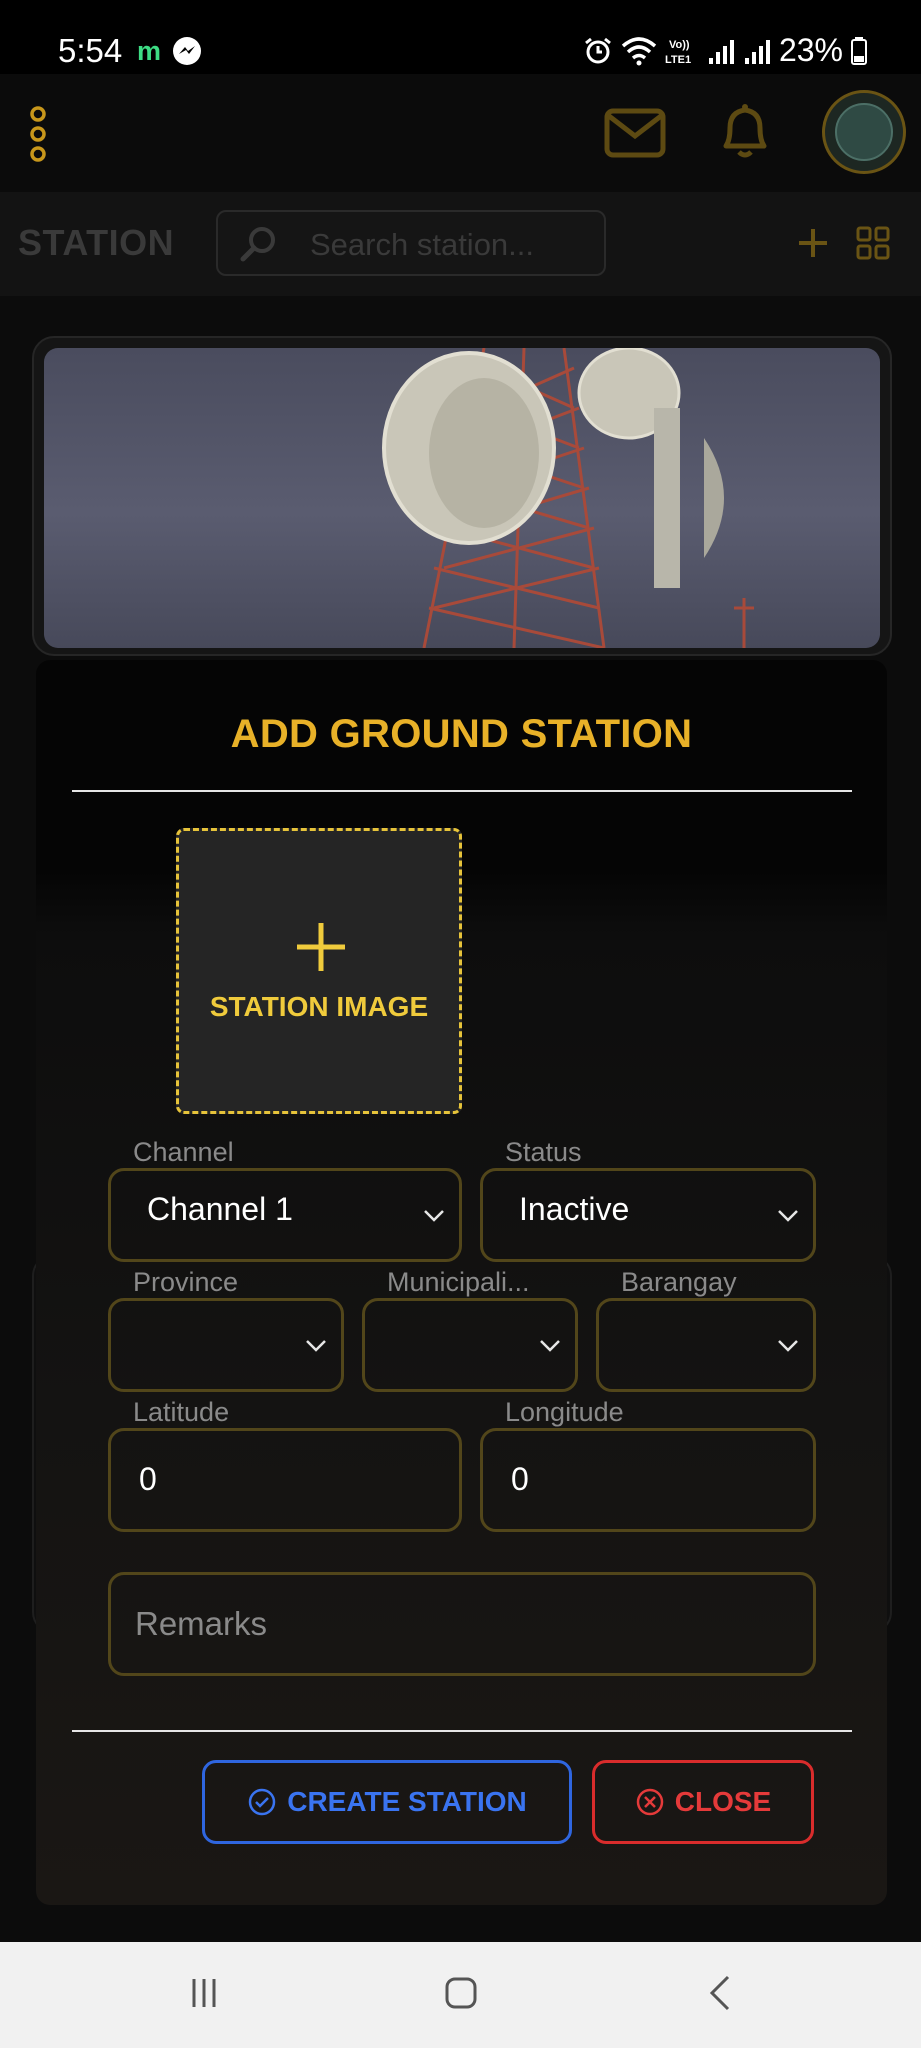  I want to click on tower-image, so click(568, 498).